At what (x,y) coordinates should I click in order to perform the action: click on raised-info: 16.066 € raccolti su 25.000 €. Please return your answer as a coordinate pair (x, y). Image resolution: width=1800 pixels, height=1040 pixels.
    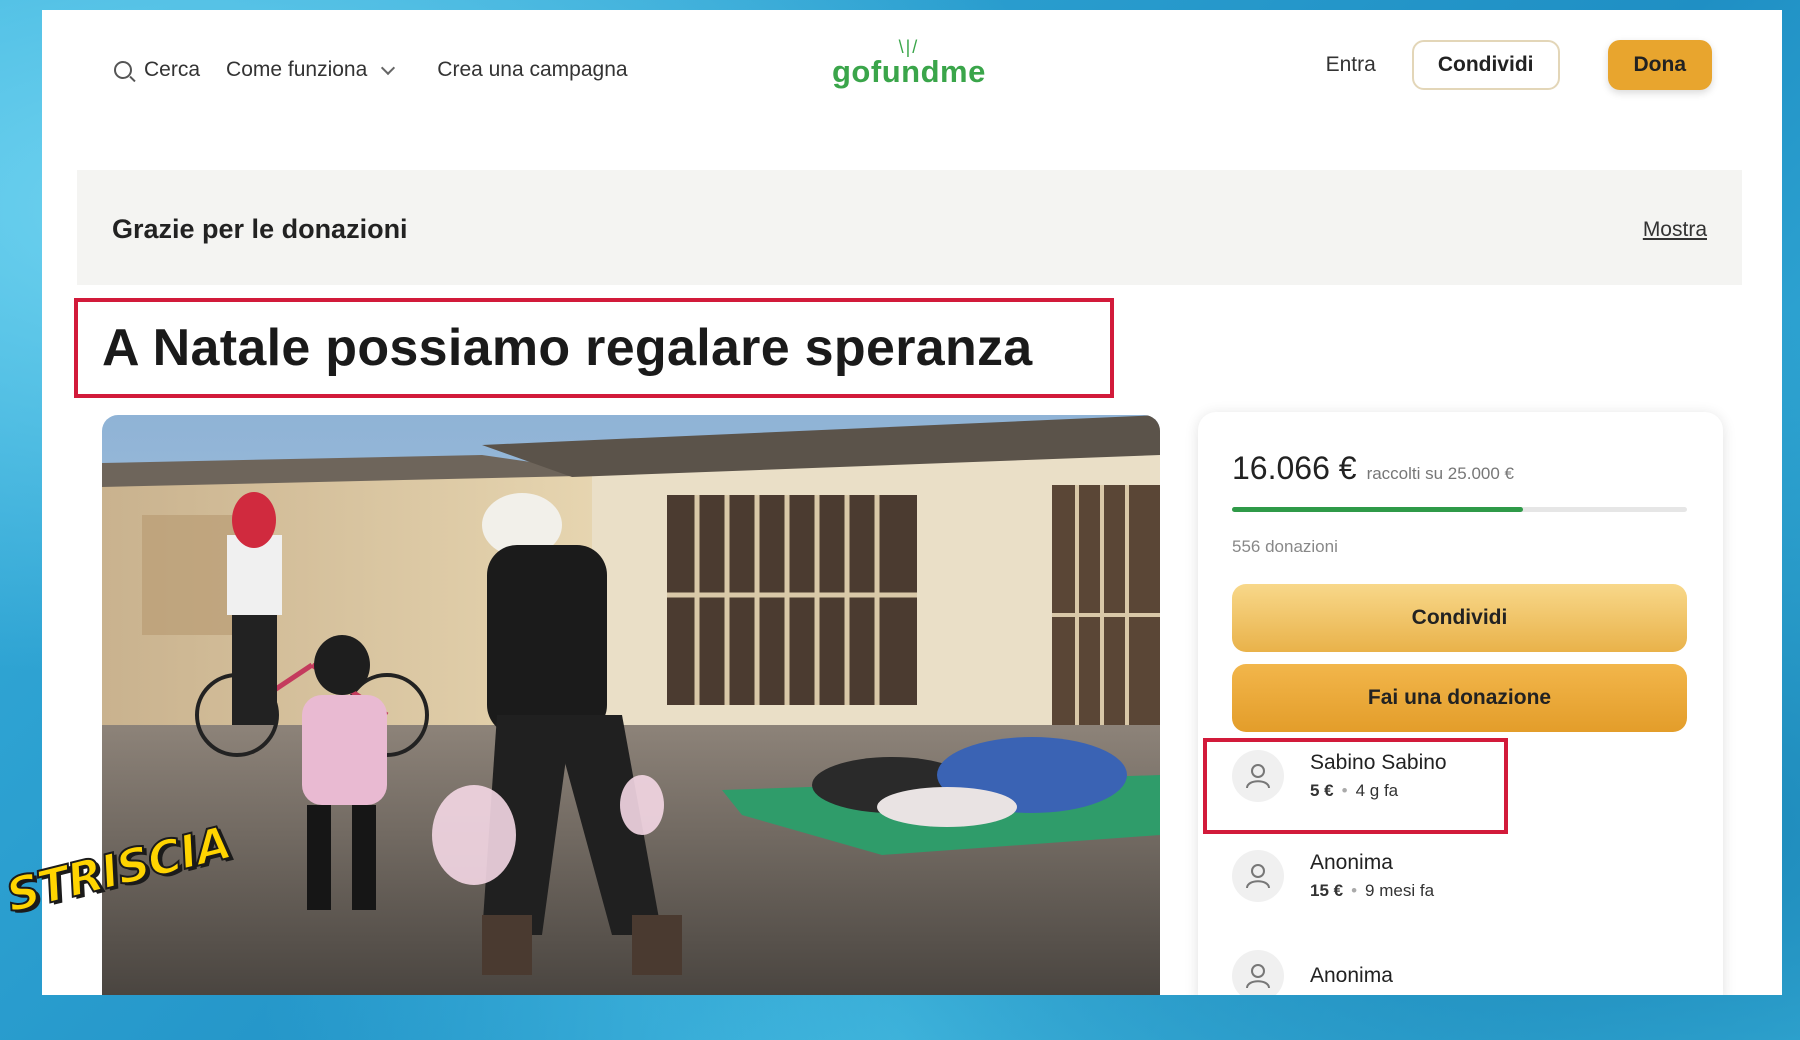
    Looking at the image, I should click on (1373, 468).